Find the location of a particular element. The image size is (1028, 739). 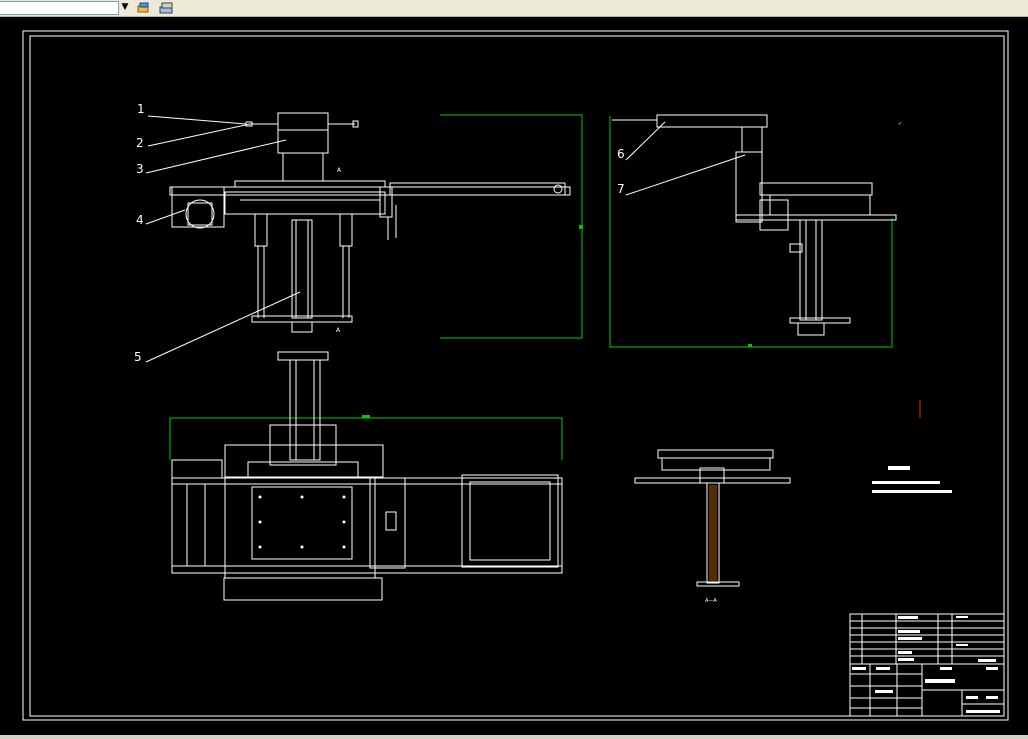

plan-view-dimension is located at coordinates (366, 438).